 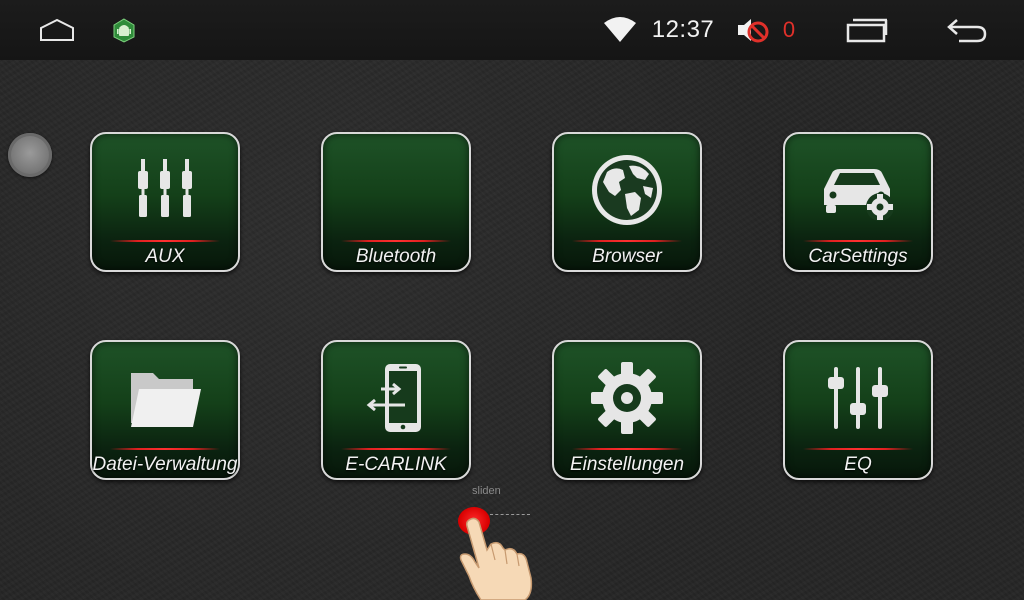 What do you see at coordinates (165, 256) in the screenshot?
I see `app-label: AUX` at bounding box center [165, 256].